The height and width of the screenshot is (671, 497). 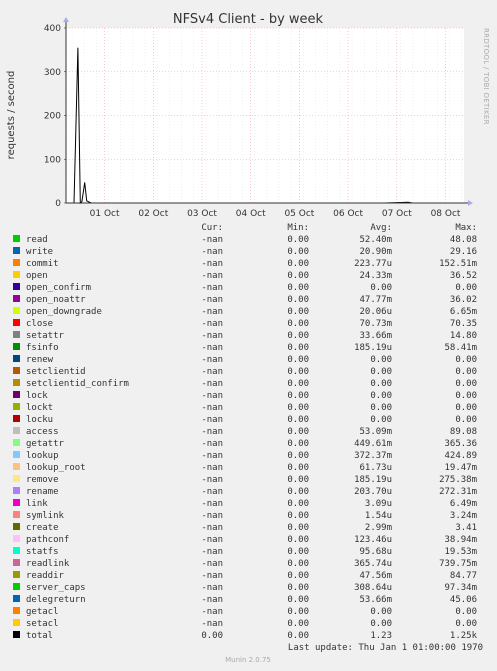 I want to click on legend-max-value: 19.53m, so click(x=460, y=552).